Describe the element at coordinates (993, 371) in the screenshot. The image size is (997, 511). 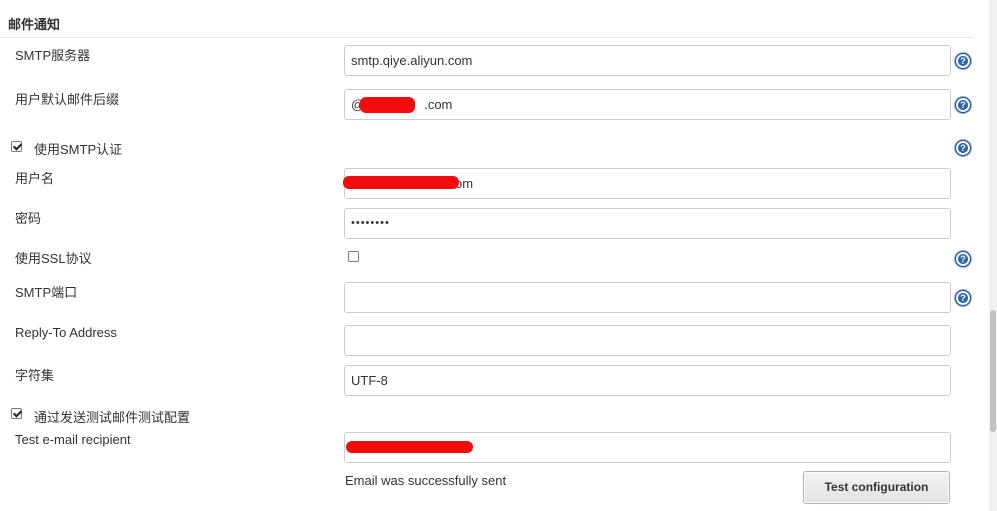
I see `scrollbar-thumb` at that location.